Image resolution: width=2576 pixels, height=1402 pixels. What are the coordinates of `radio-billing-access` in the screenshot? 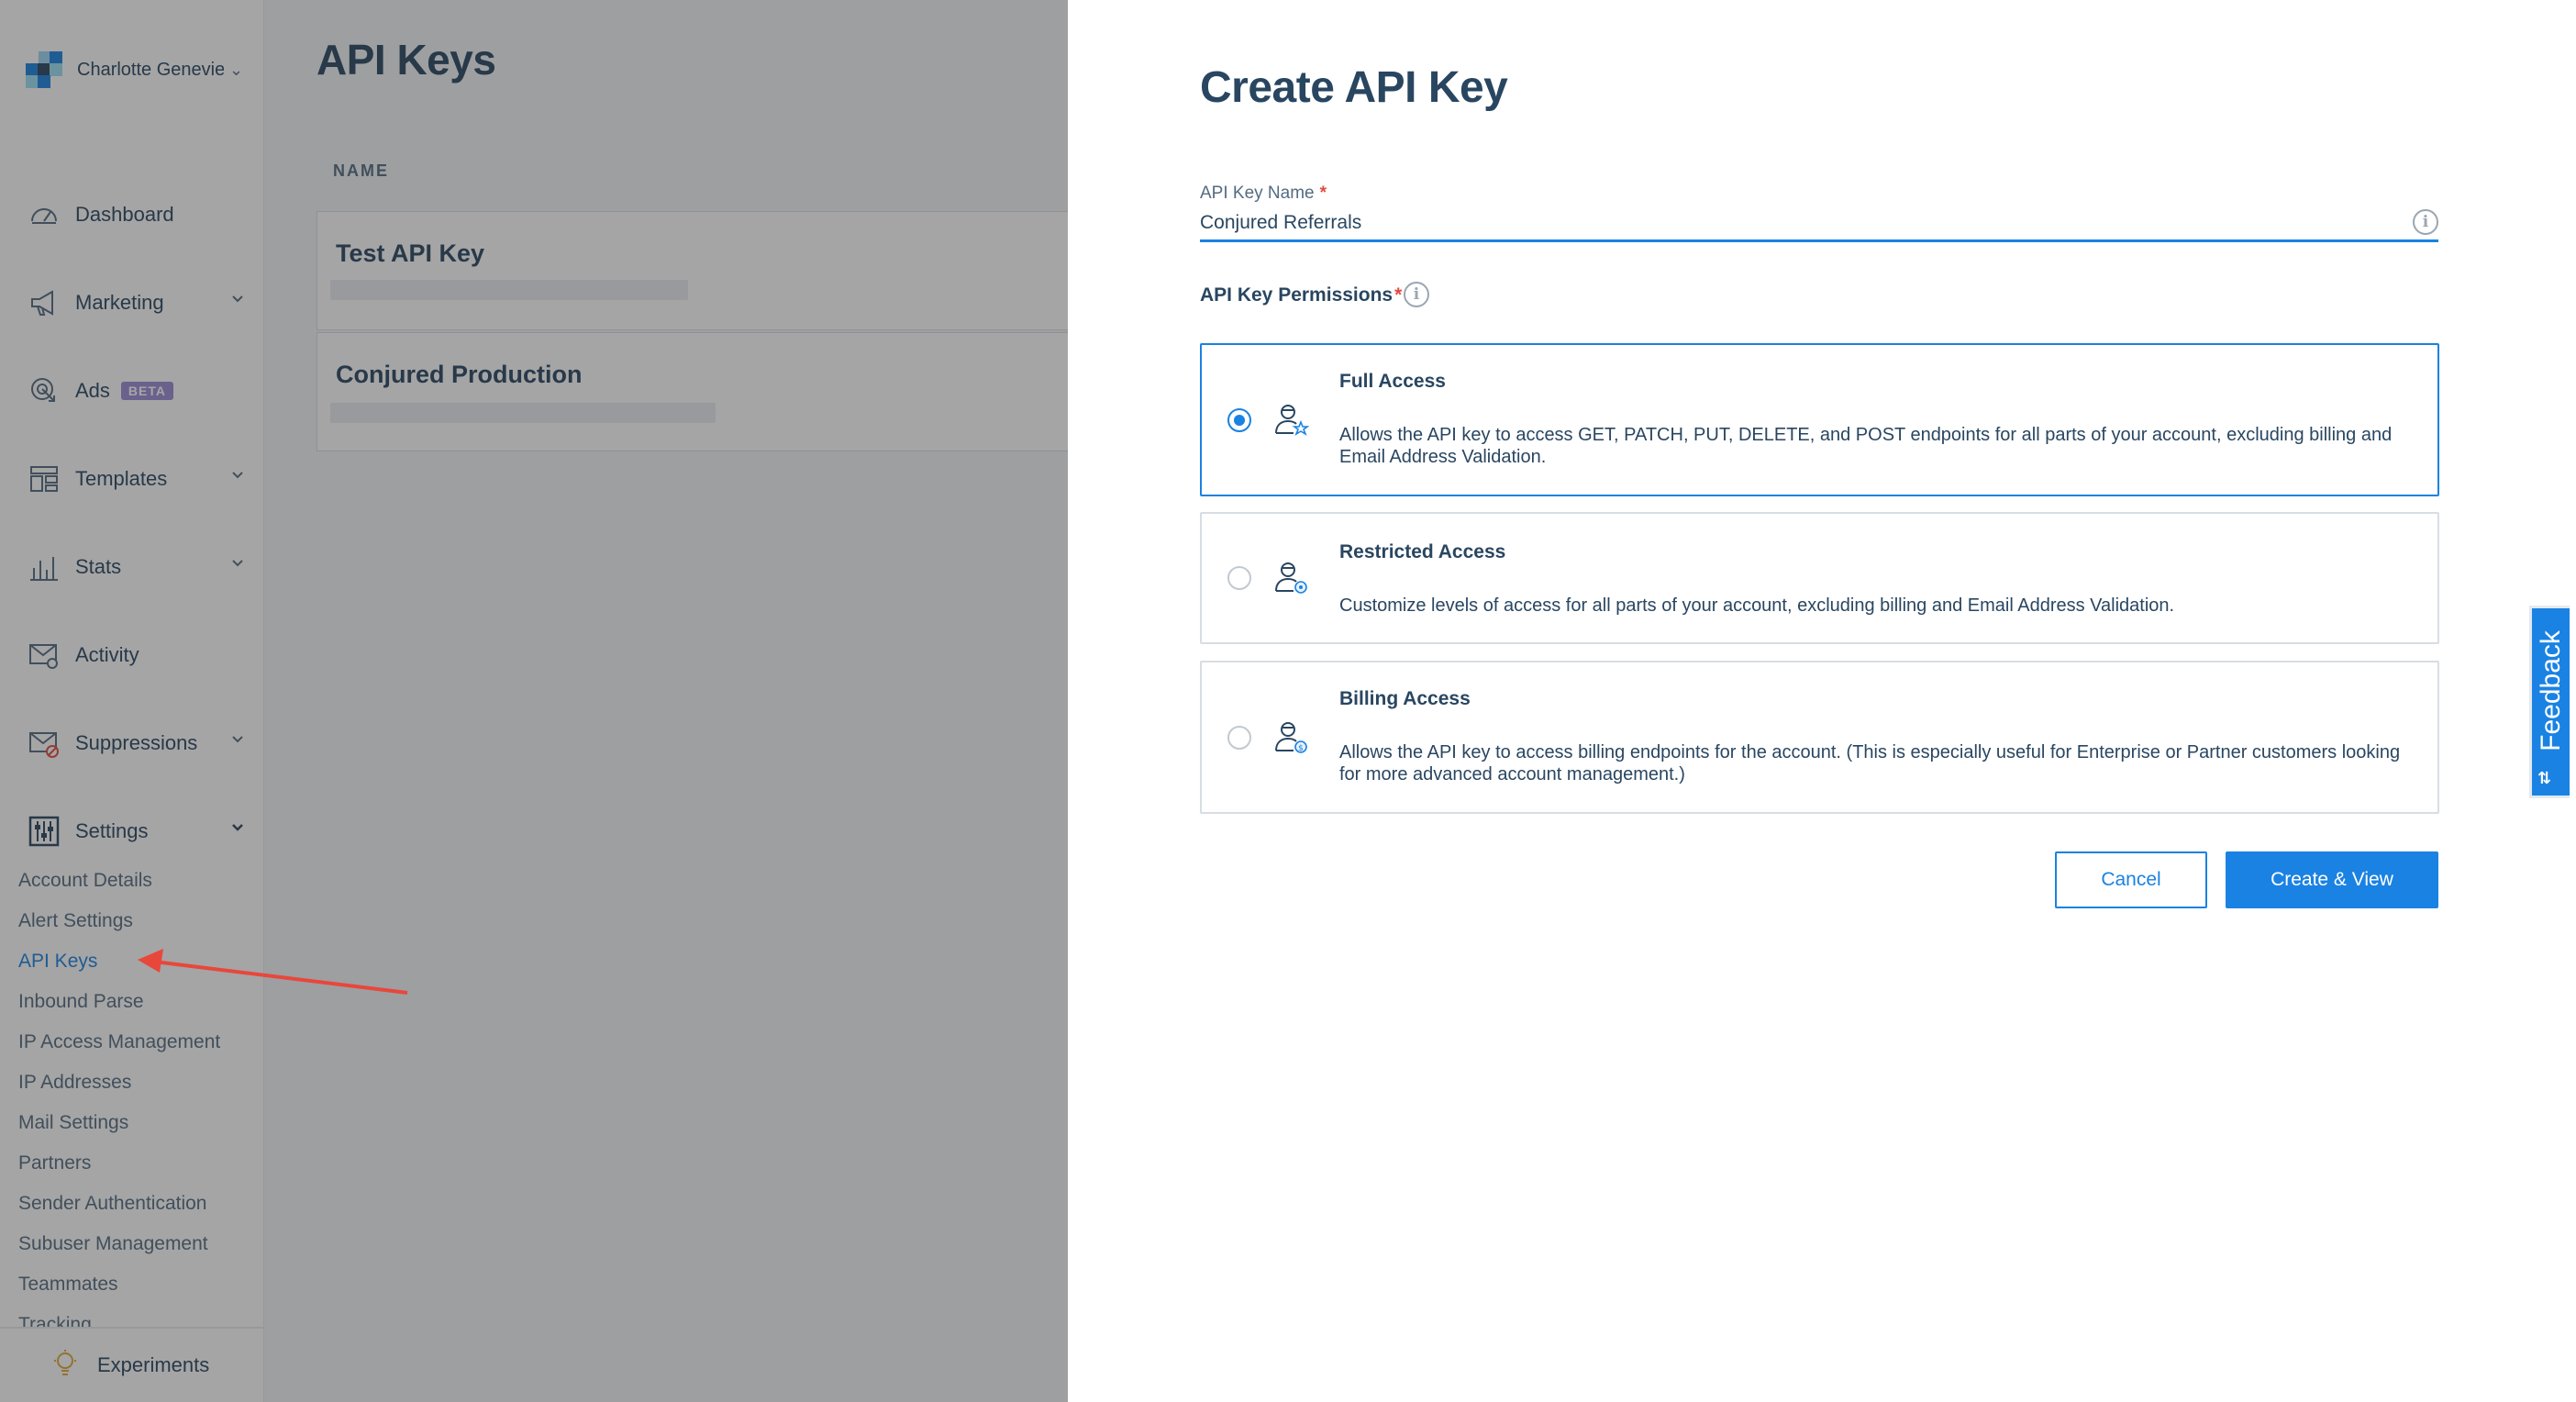 It's located at (1239, 738).